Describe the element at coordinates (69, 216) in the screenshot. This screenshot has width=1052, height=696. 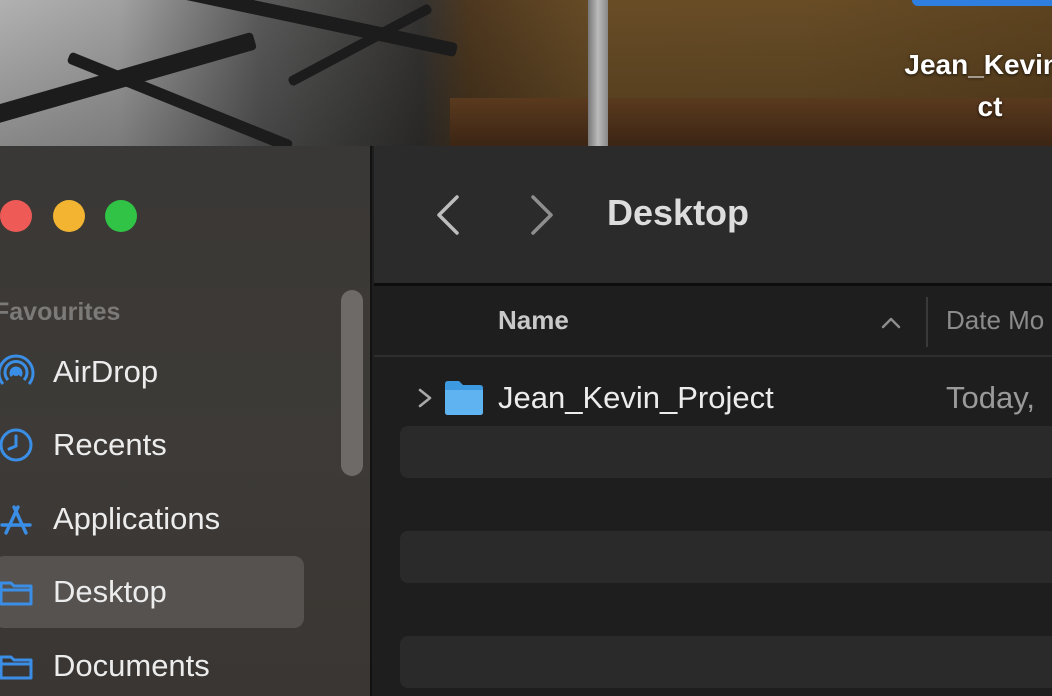
I see `minimize-window-button` at that location.